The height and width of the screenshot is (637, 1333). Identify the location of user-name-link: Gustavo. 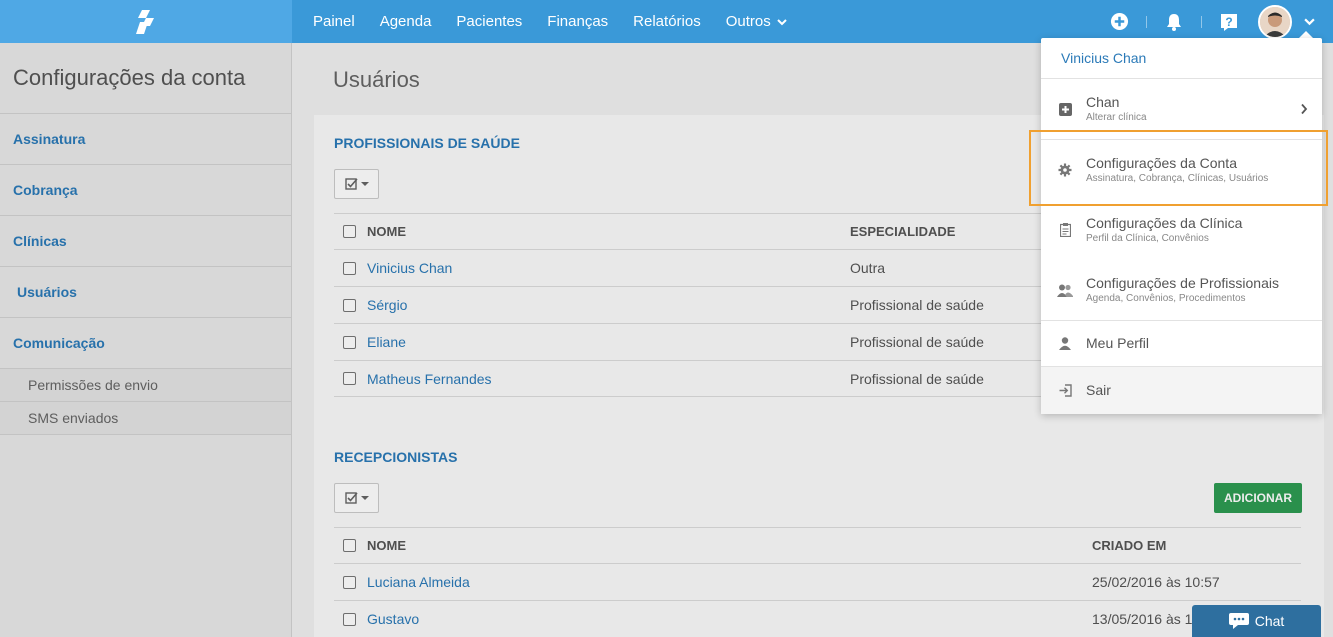
(393, 619).